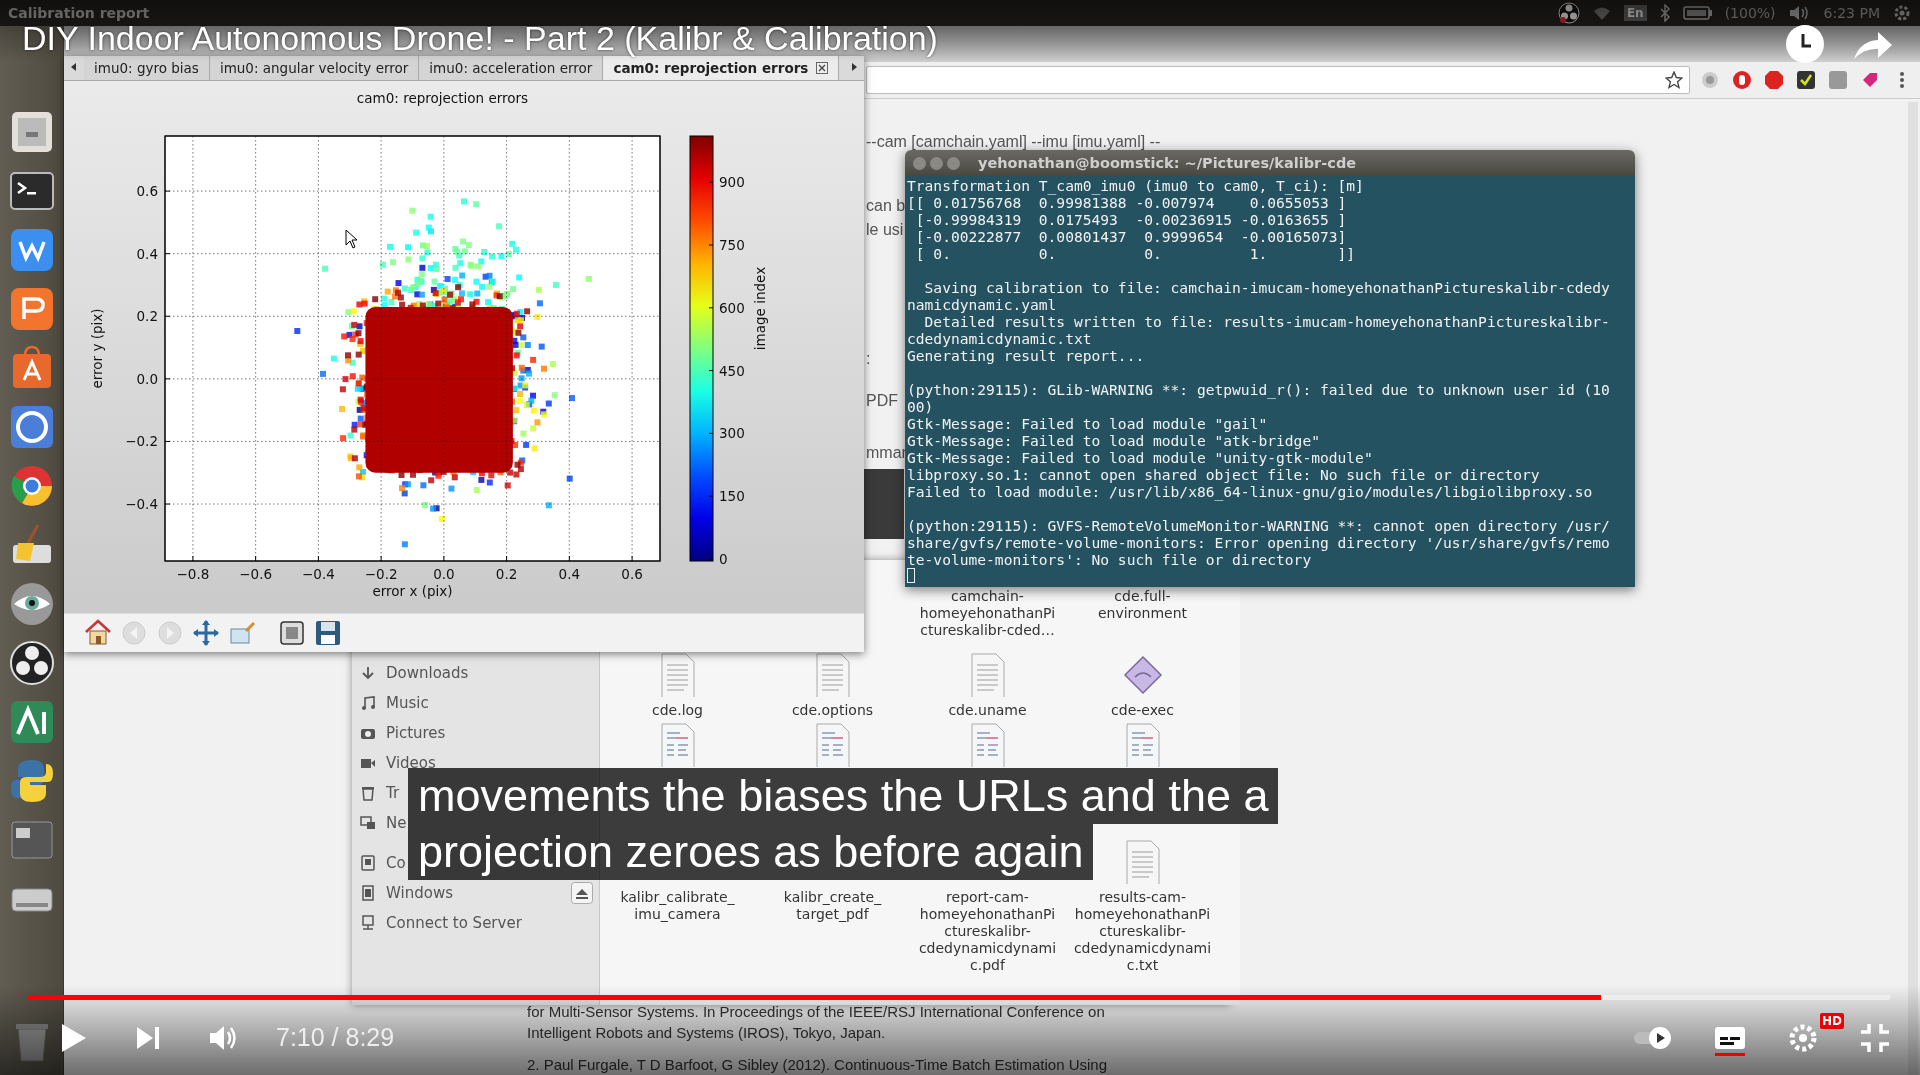  What do you see at coordinates (677, 710) in the screenshot?
I see `file-name: cde.log` at bounding box center [677, 710].